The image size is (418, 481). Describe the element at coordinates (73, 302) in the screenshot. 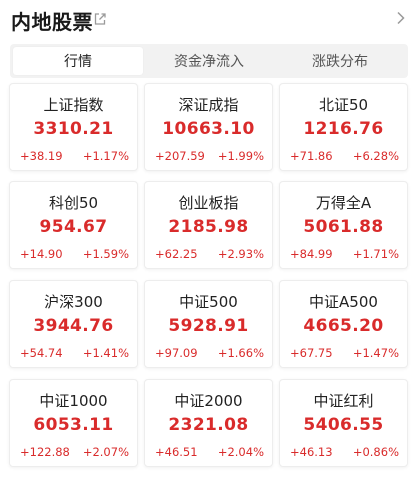

I see `index-name: 沪深300` at that location.